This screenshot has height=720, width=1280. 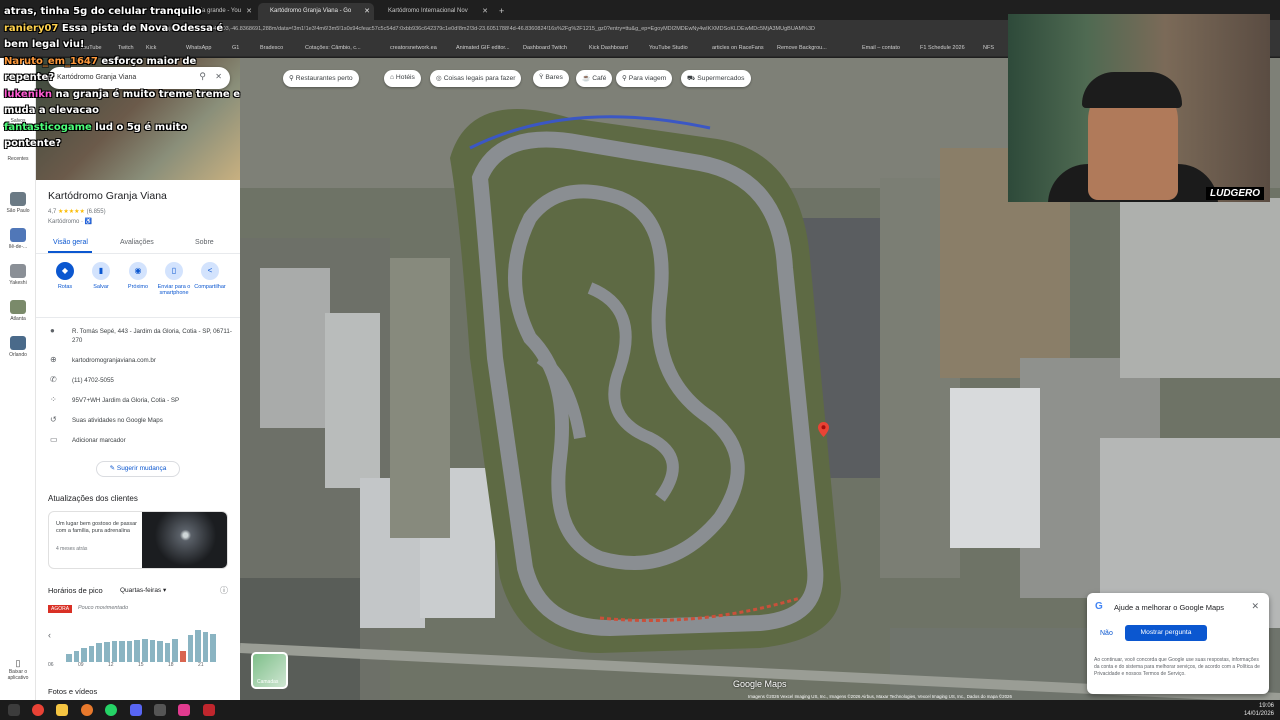 What do you see at coordinates (31, 28) in the screenshot?
I see `chat-username: raniery07` at bounding box center [31, 28].